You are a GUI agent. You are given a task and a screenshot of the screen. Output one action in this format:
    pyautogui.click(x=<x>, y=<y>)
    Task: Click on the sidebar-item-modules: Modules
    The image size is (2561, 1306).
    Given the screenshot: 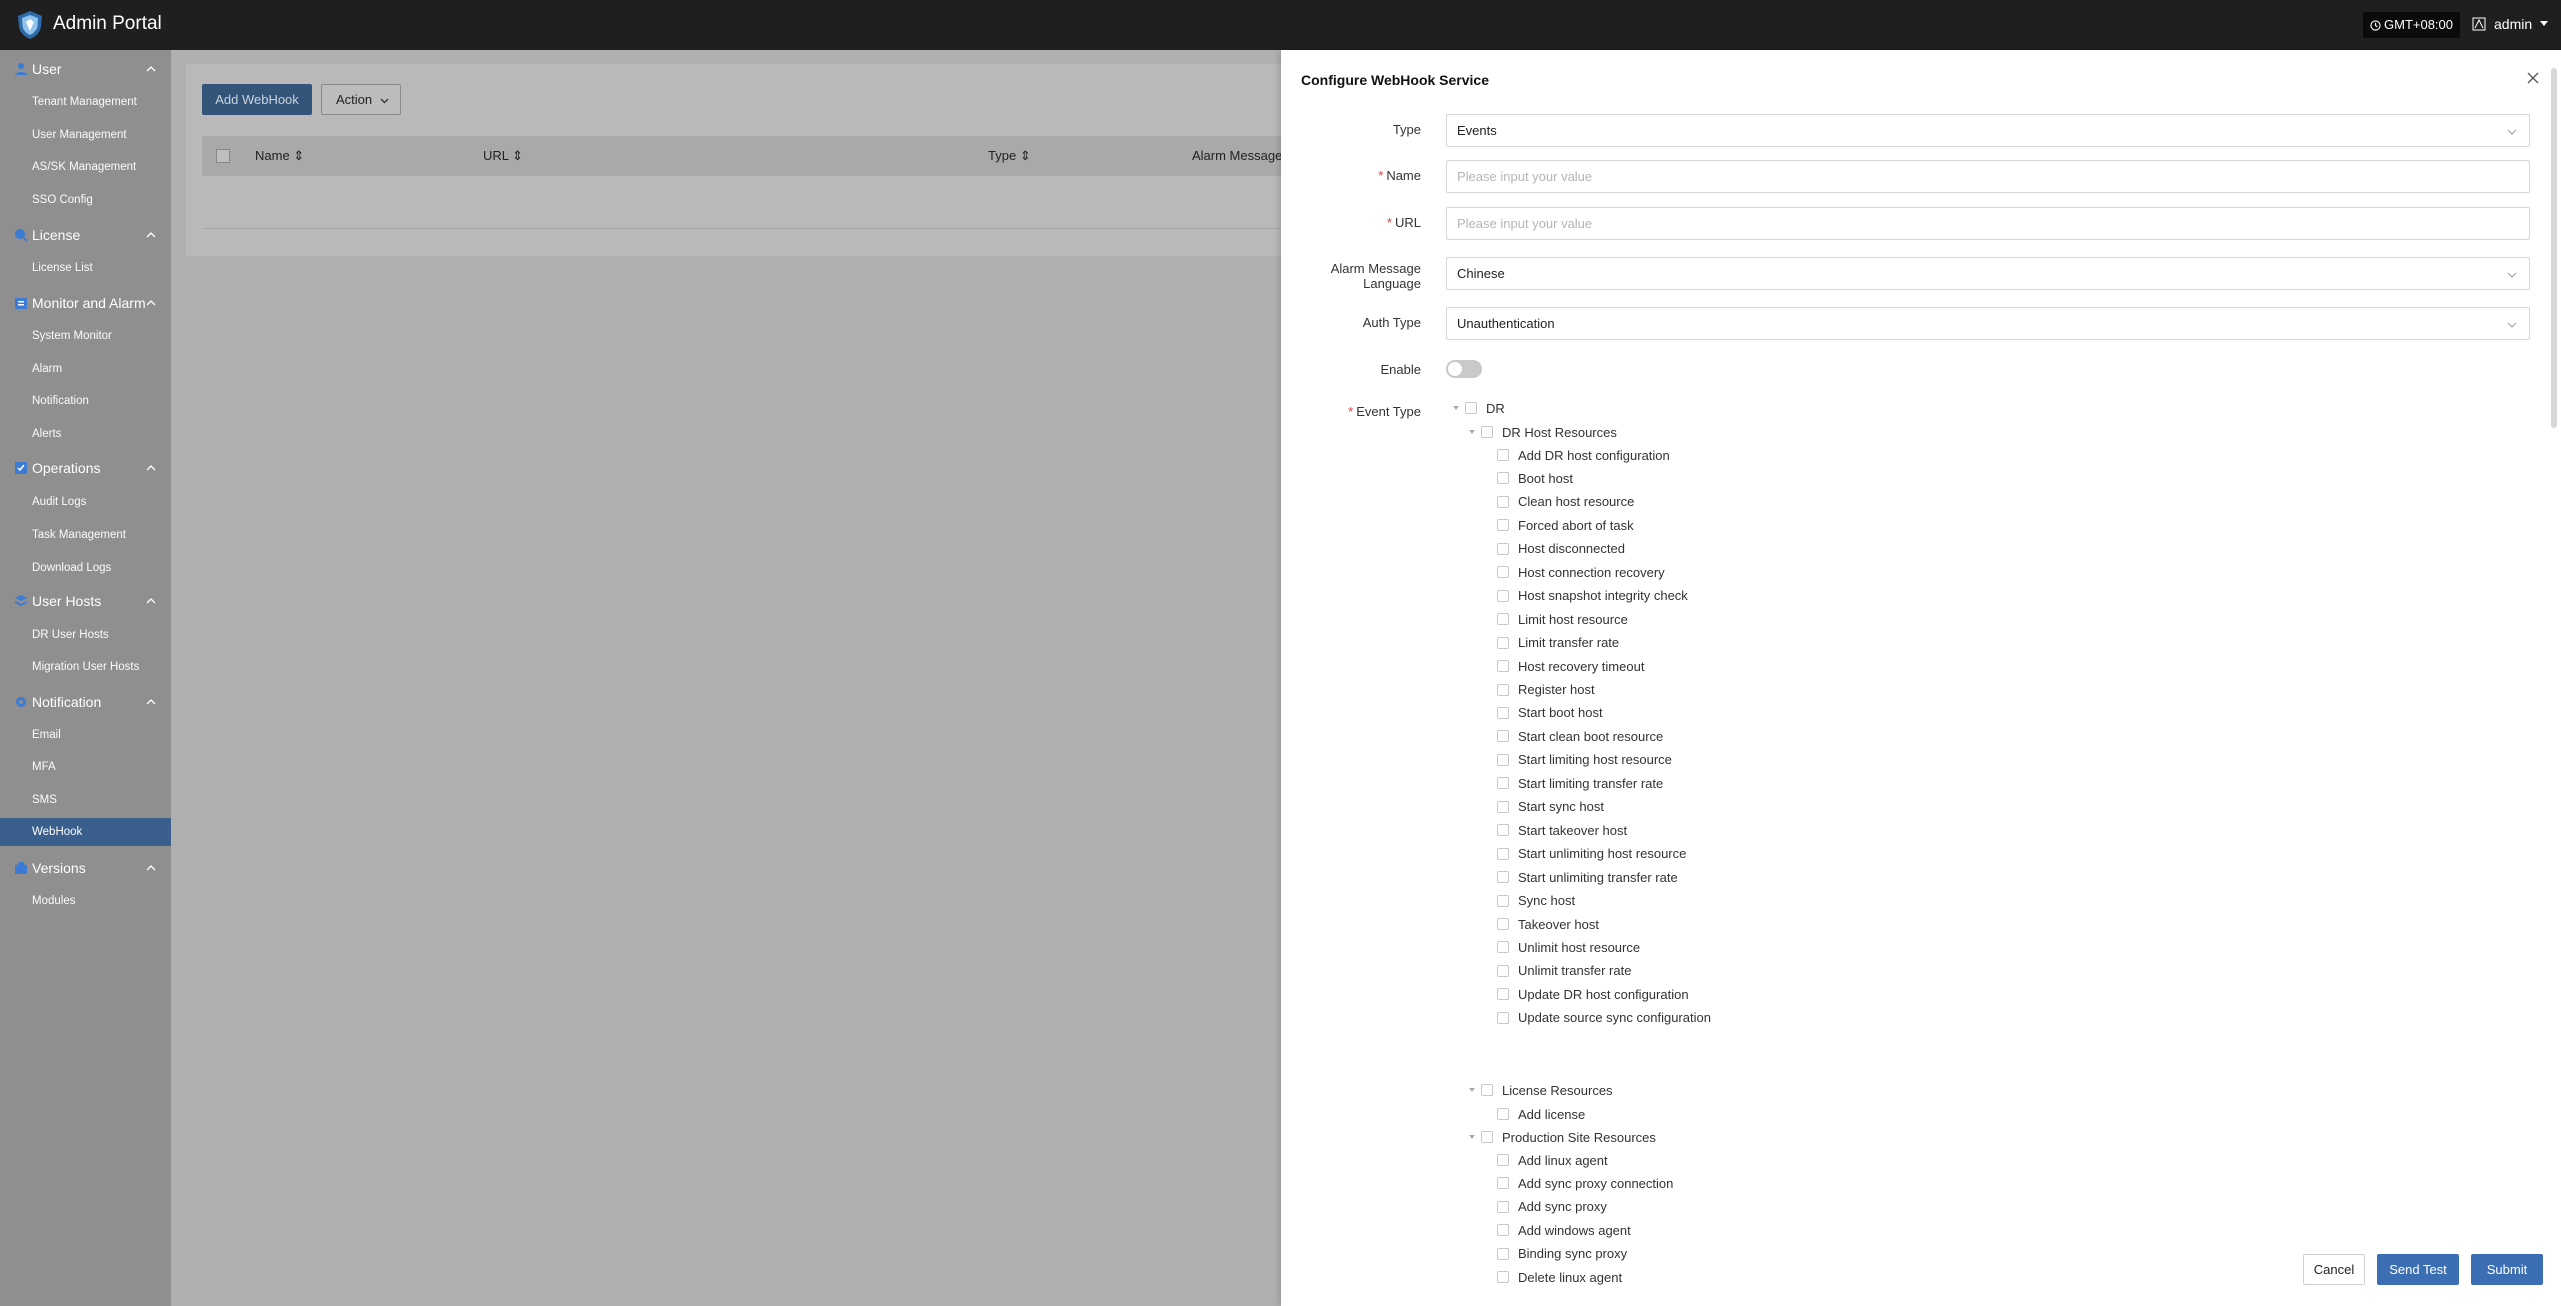 What is the action you would take?
    pyautogui.click(x=85, y=901)
    